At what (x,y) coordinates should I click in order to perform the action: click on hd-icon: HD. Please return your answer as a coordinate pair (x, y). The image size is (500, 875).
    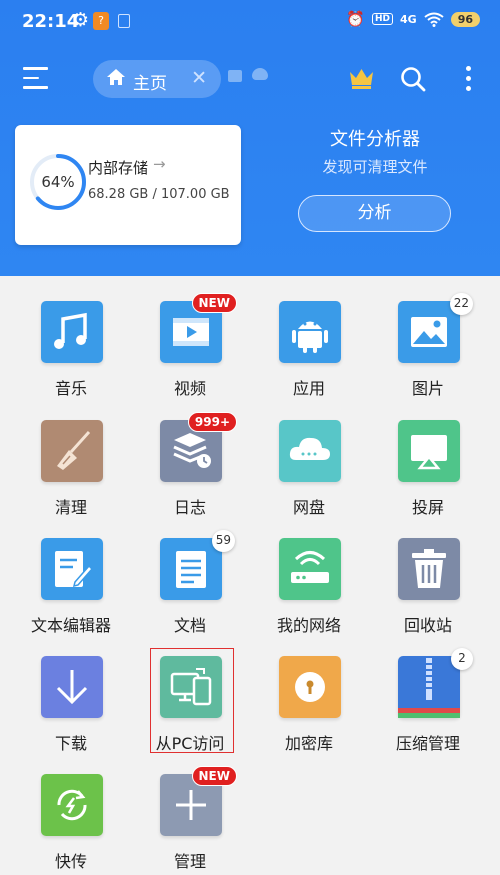
    Looking at the image, I should click on (382, 19).